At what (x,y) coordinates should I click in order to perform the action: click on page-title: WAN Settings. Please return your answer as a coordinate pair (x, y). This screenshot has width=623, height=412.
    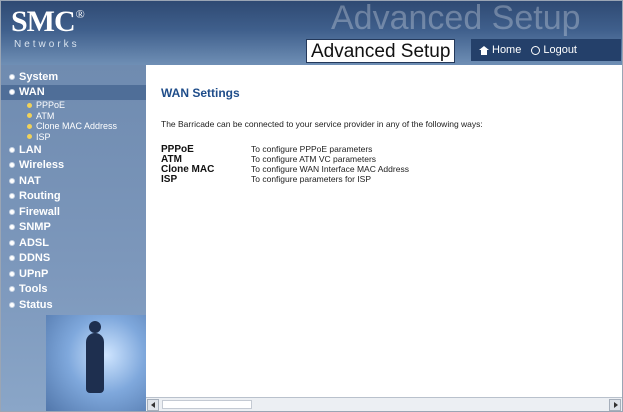
    Looking at the image, I should click on (200, 93).